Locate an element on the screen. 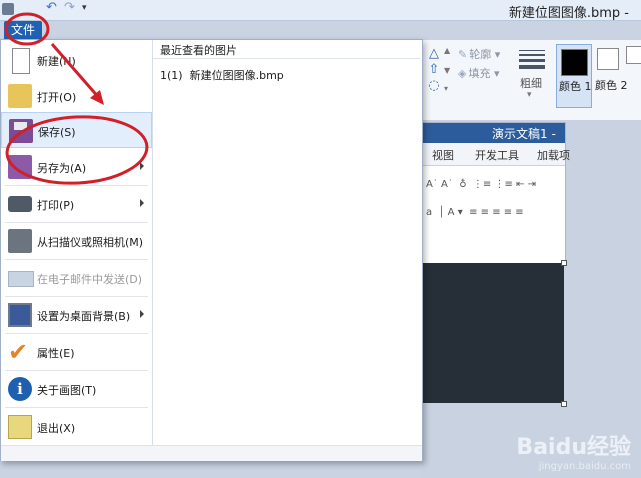 The height and width of the screenshot is (478, 641). menu-item-exit: 退出(X) is located at coordinates (76, 427).